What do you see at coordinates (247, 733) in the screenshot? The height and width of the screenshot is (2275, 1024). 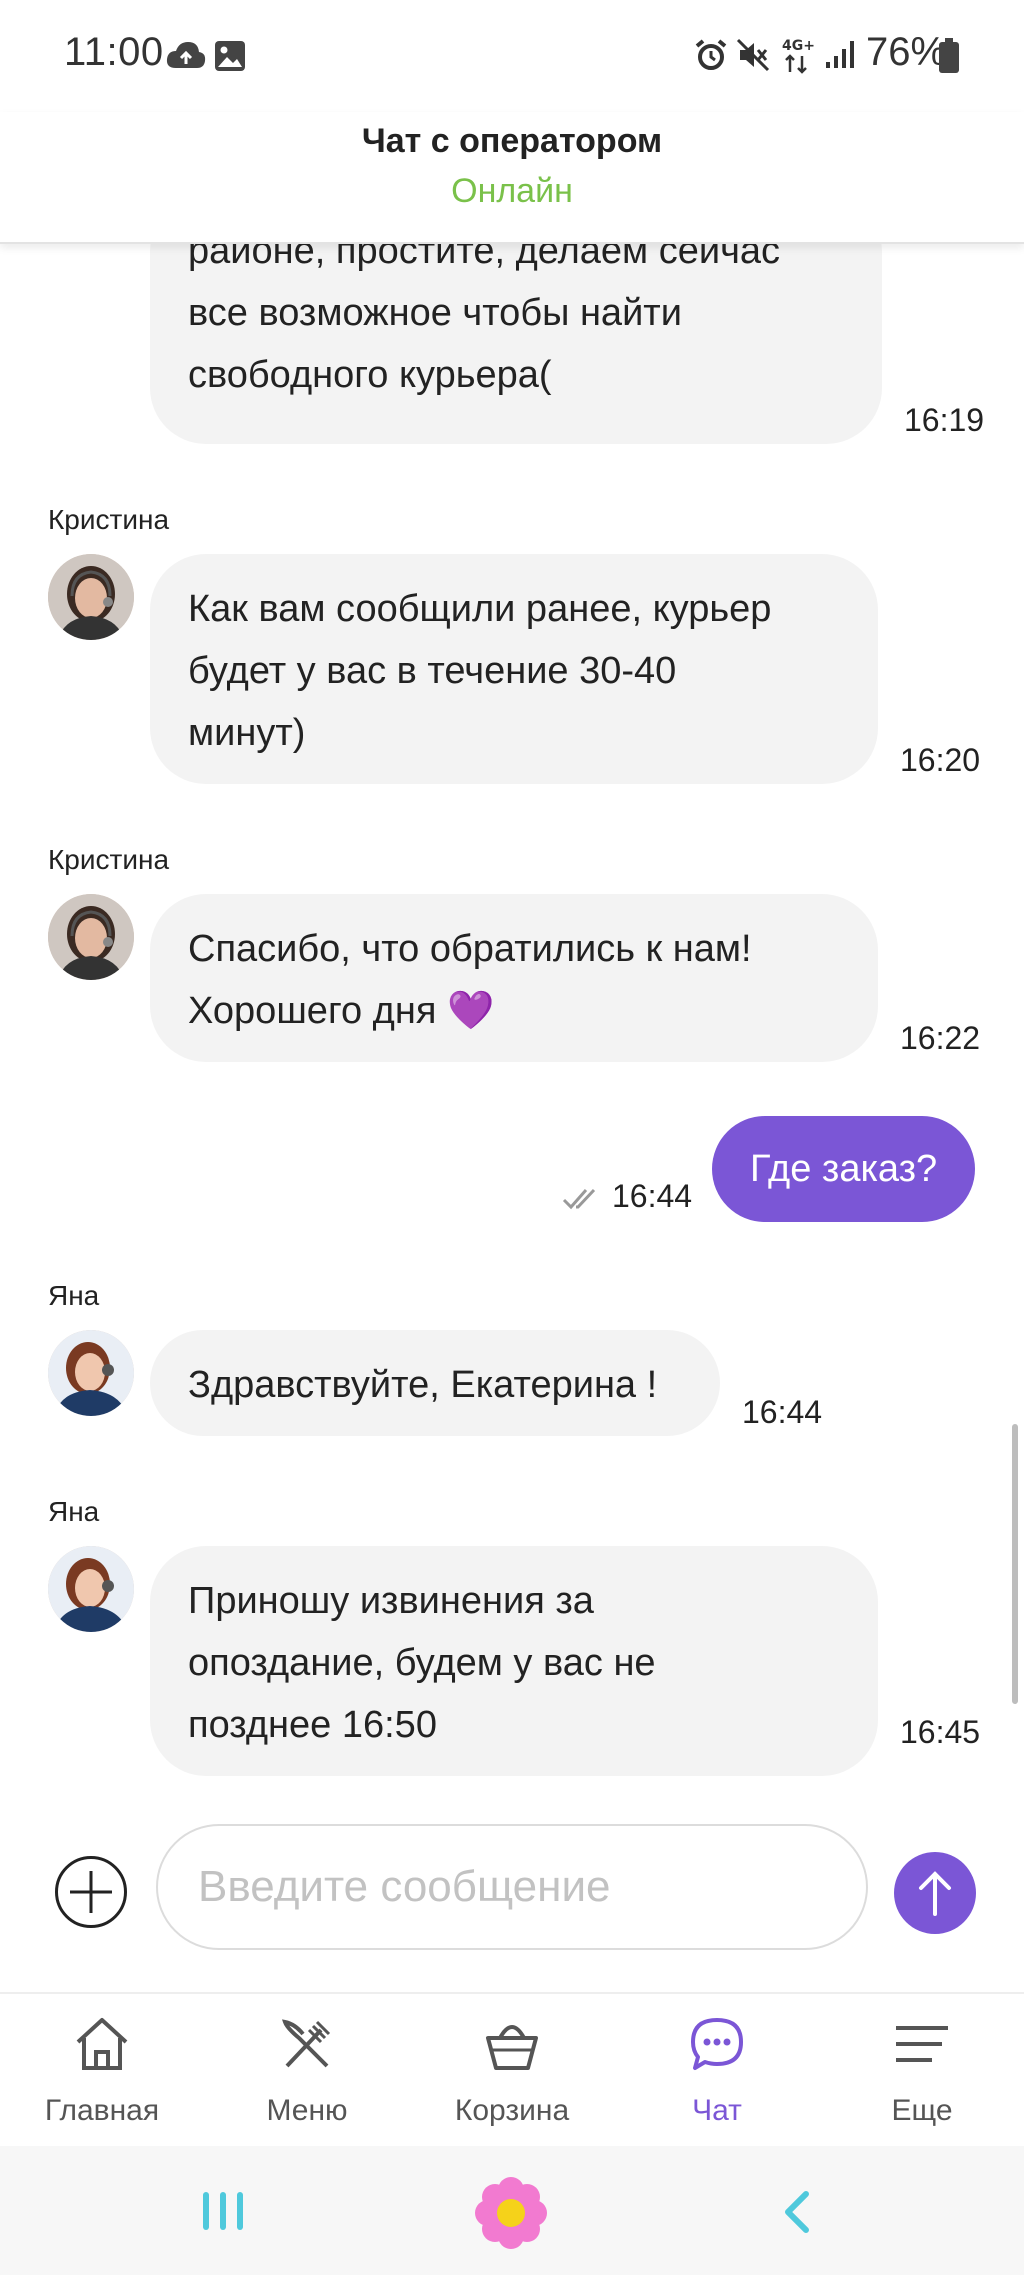 I see `message-line: минут)` at bounding box center [247, 733].